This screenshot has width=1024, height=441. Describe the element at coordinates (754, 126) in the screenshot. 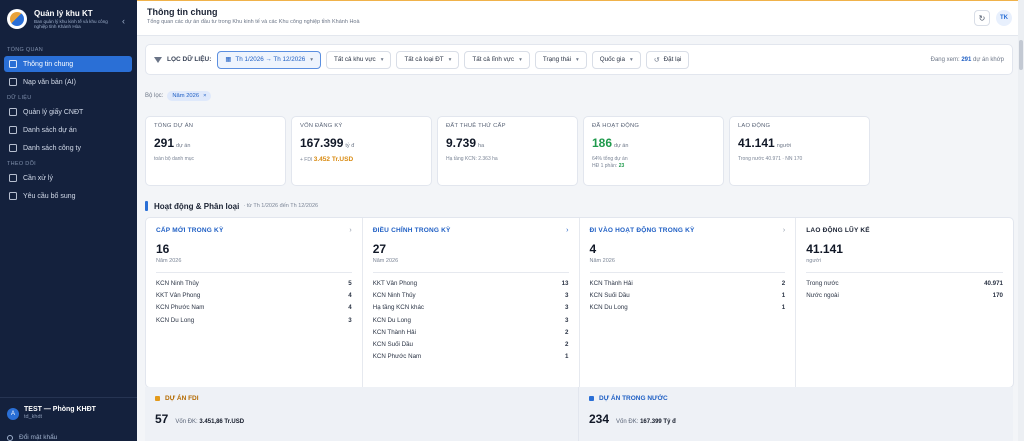

I see `kpi-label: LAO ĐỘNG` at that location.